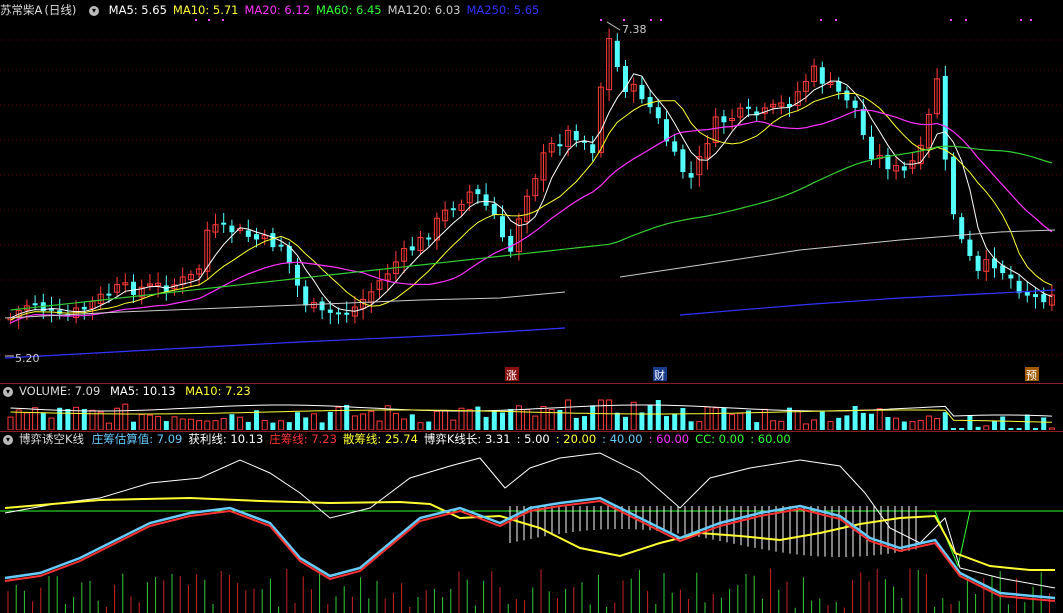 The image size is (1063, 613). What do you see at coordinates (1031, 375) in the screenshot?
I see `event-tag: 预` at bounding box center [1031, 375].